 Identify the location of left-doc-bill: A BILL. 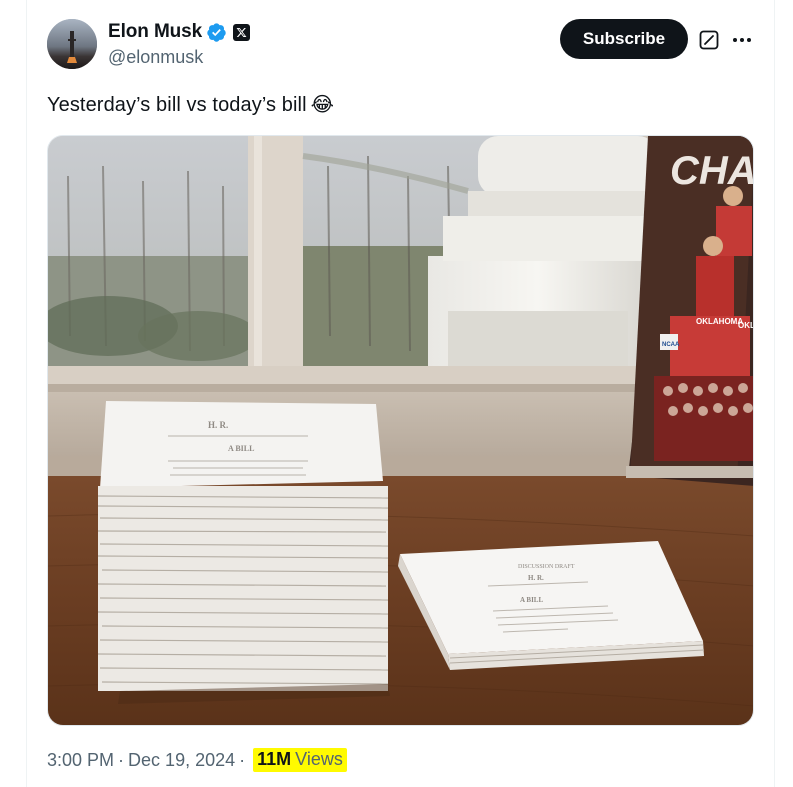
(241, 448).